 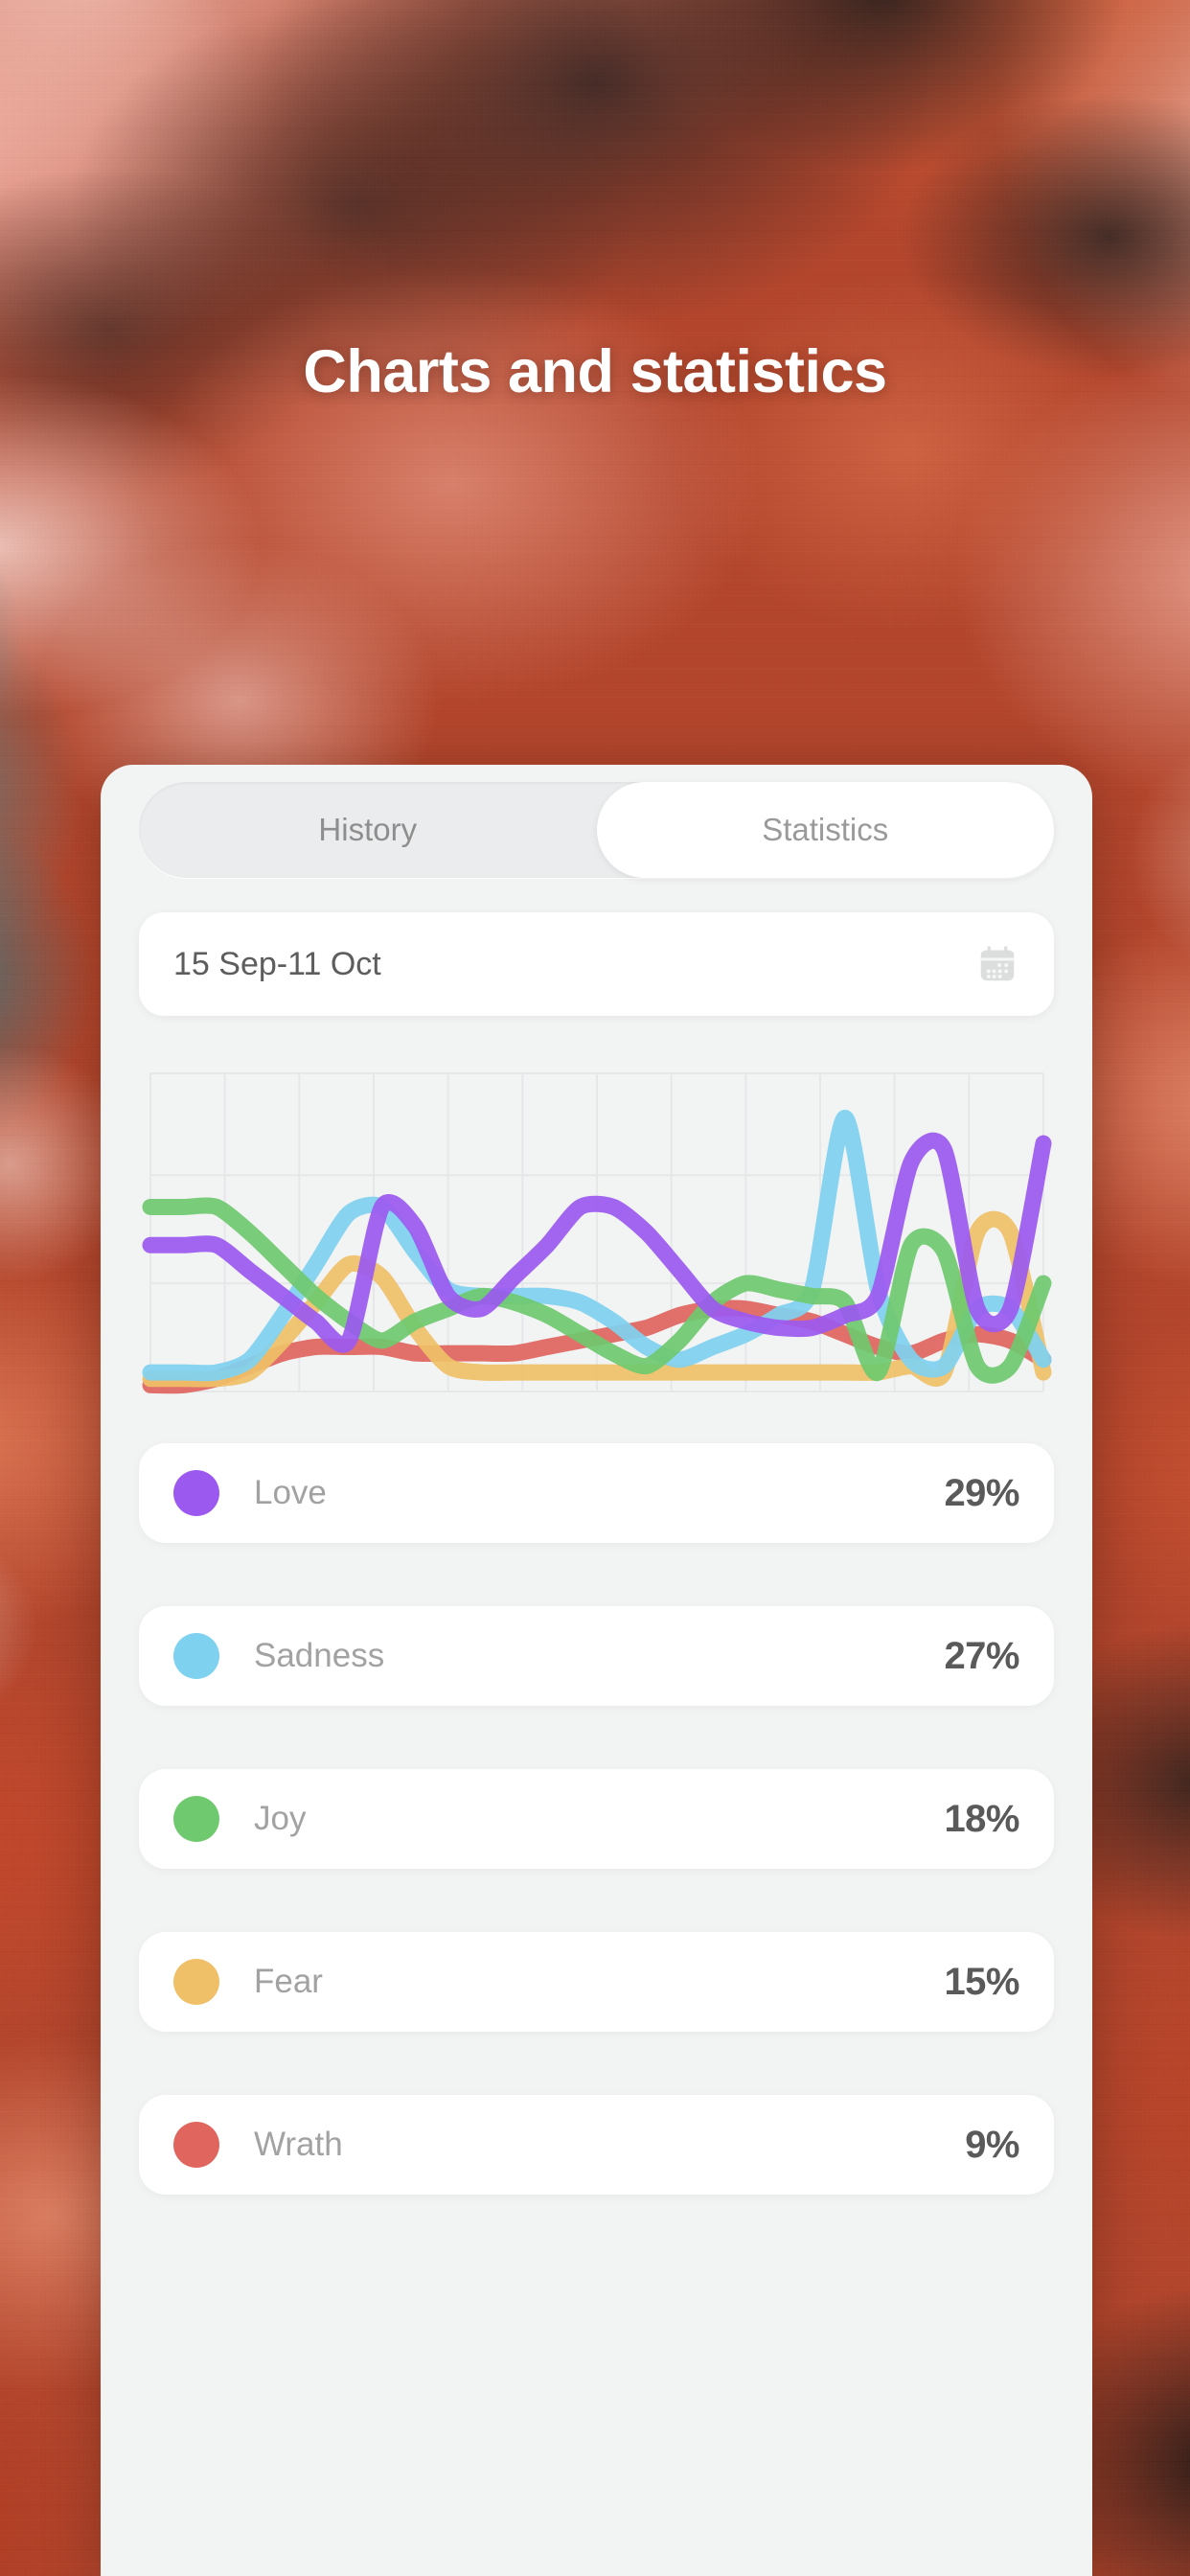 What do you see at coordinates (596, 1819) in the screenshot?
I see `list-item: Joy 18%` at bounding box center [596, 1819].